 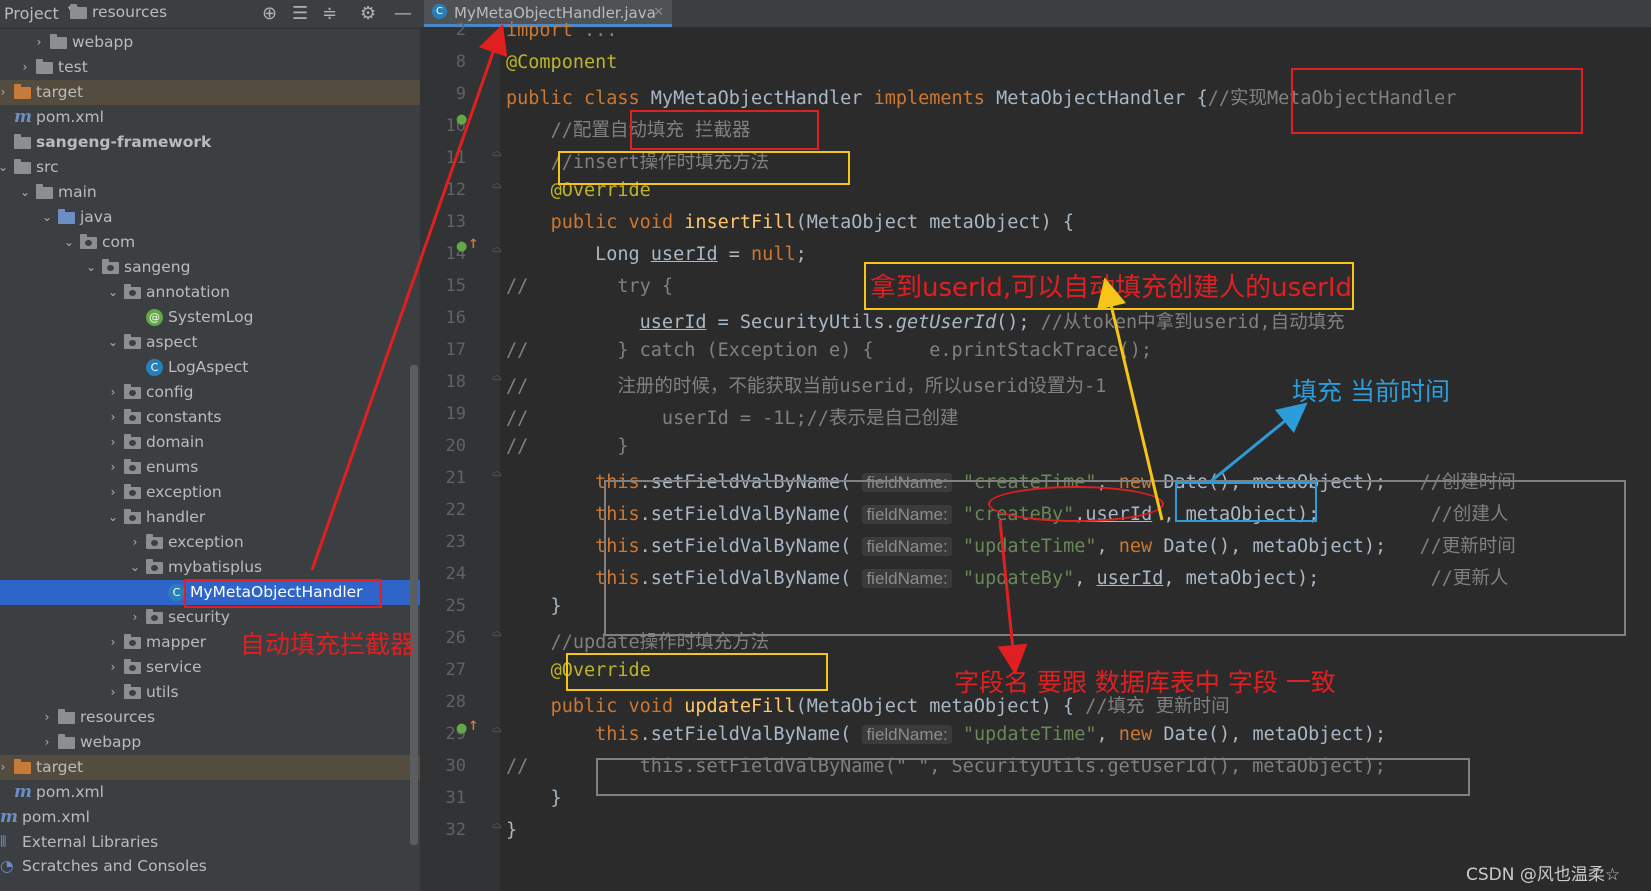 What do you see at coordinates (534, 798) in the screenshot?
I see `code-line-31: }` at bounding box center [534, 798].